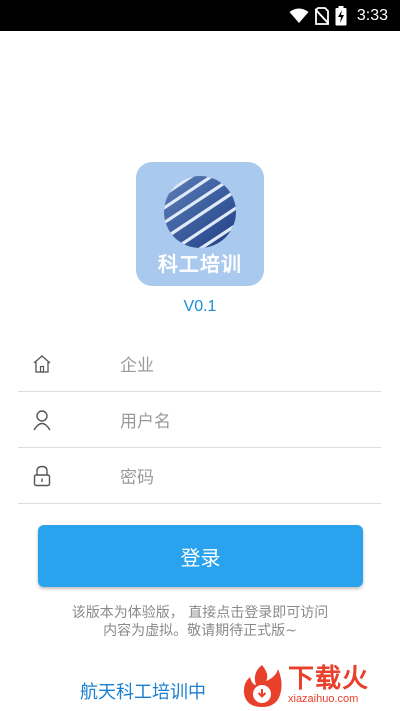 The image size is (400, 711). I want to click on watermark-url: xiazaihuo.com, so click(323, 699).